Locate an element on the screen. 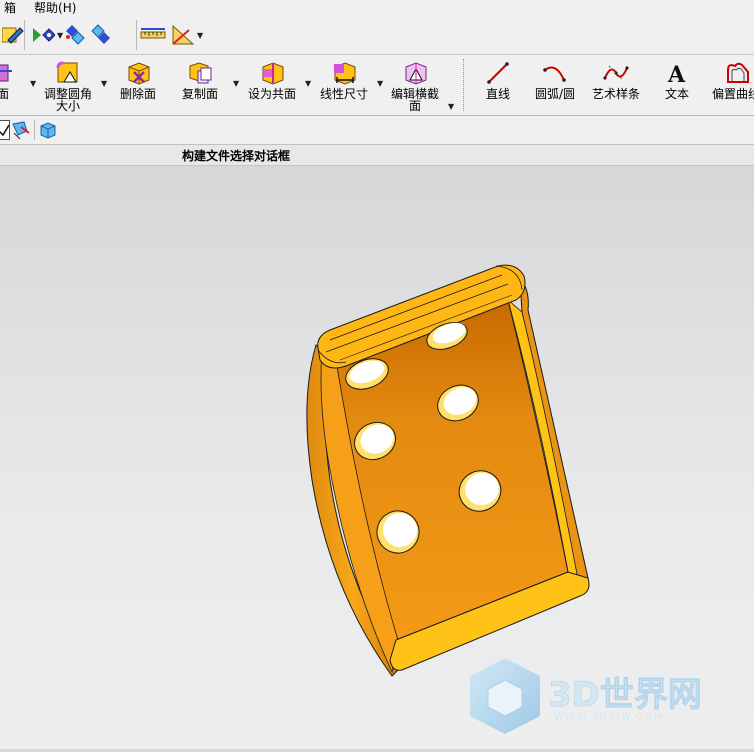 Image resolution: width=754 pixels, height=752 pixels. text-label: 文本 is located at coordinates (676, 94).